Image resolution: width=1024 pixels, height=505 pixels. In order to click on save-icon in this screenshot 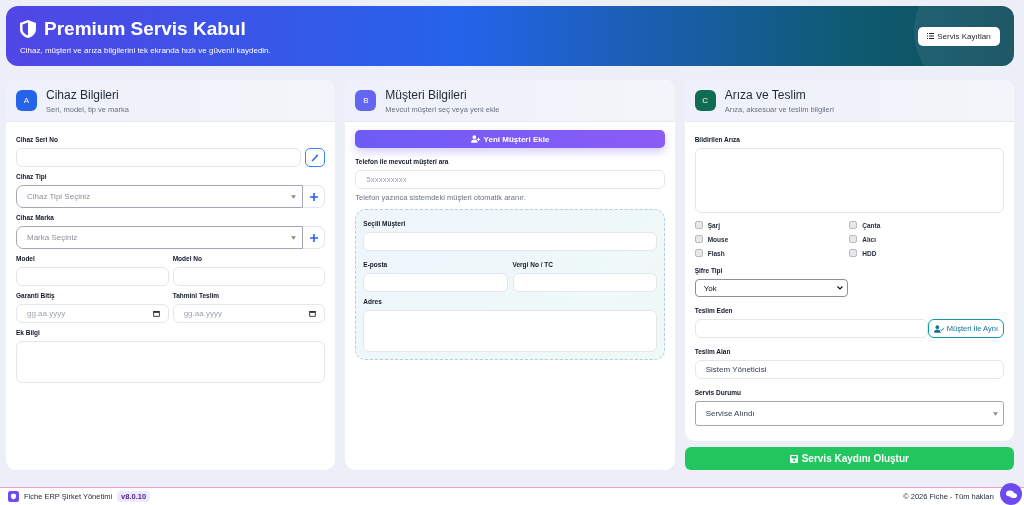, I will do `click(793, 458)`.